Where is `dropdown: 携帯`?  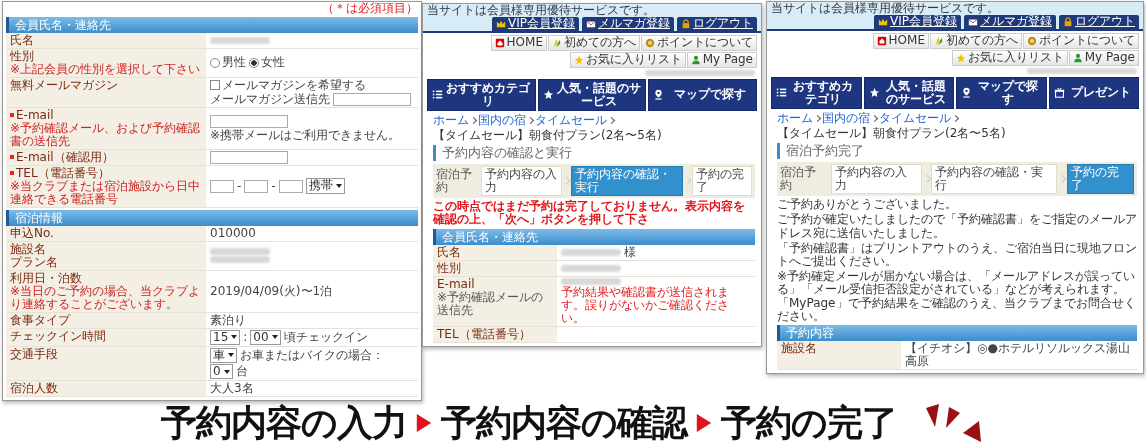
dropdown: 携帯 is located at coordinates (325, 186).